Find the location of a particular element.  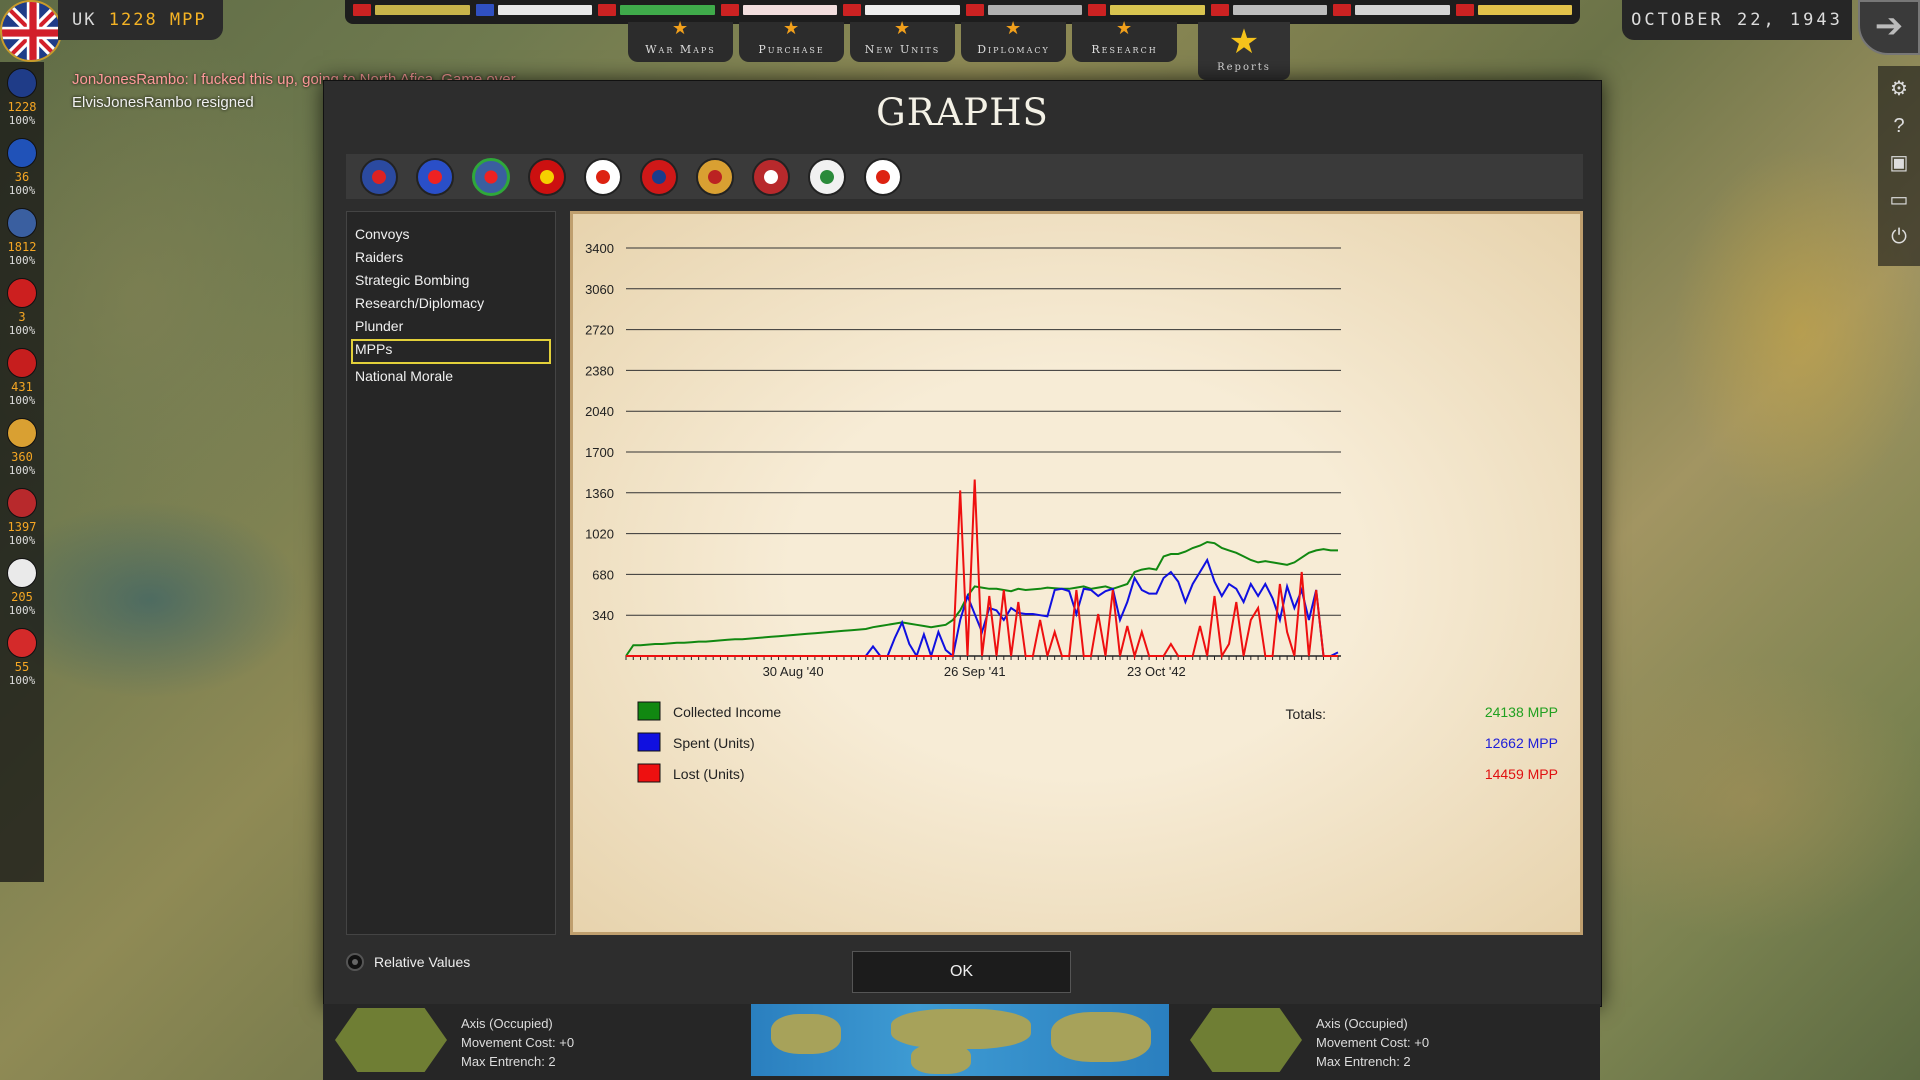

legend-total: 12662 MPP is located at coordinates (1521, 743).